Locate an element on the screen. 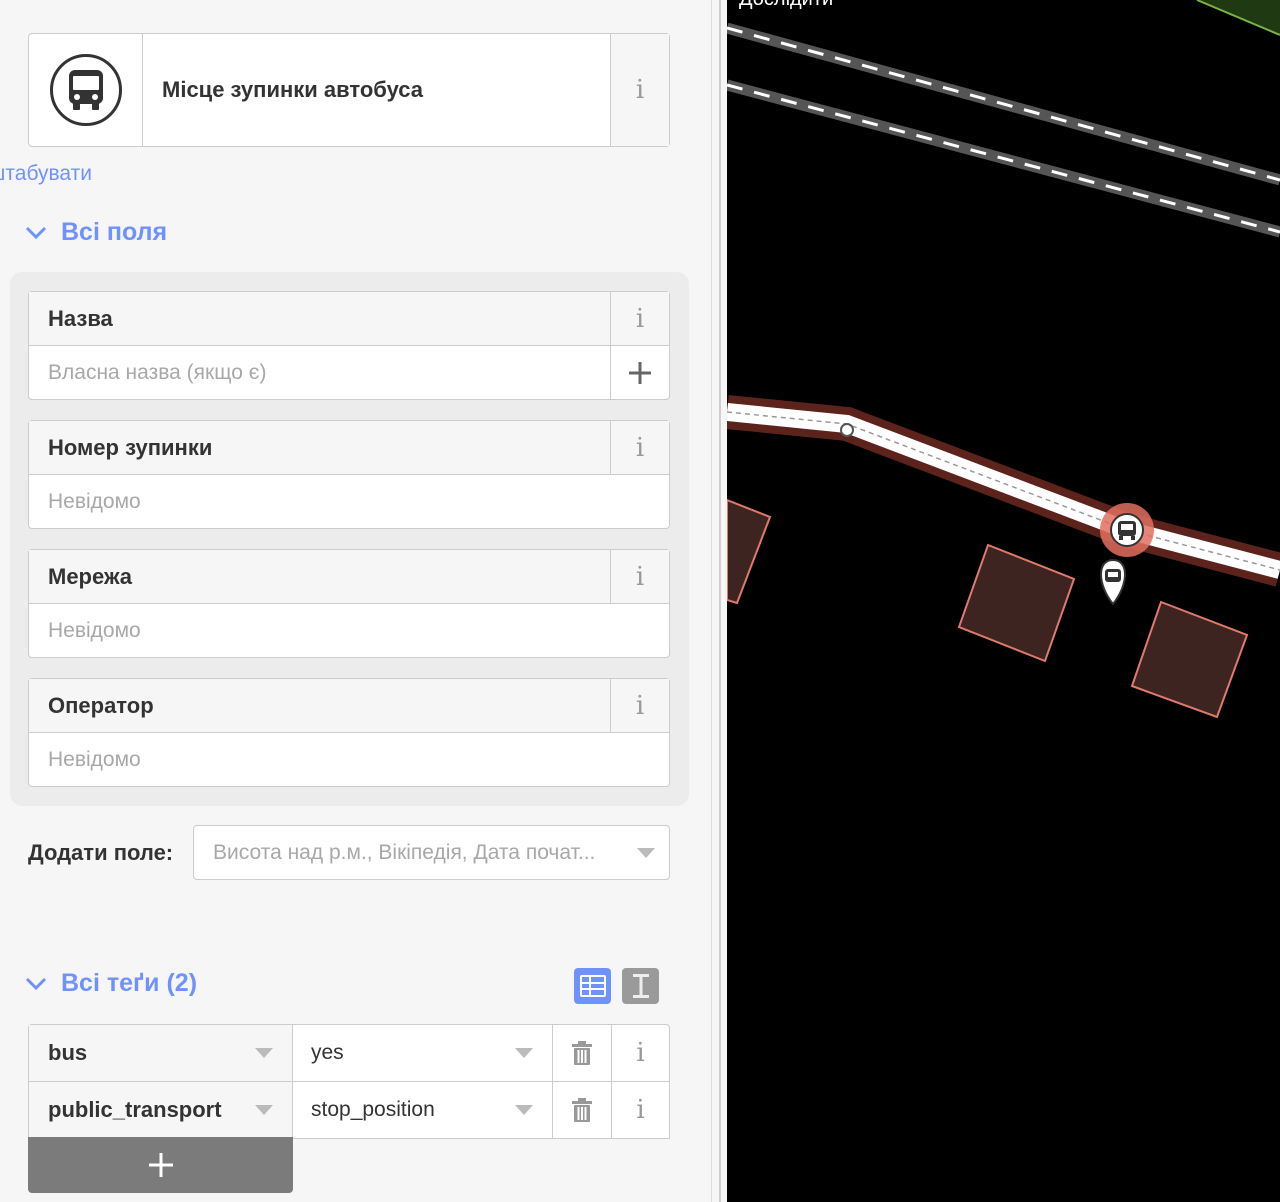  tag-key-input: public_transport is located at coordinates (161, 1110).